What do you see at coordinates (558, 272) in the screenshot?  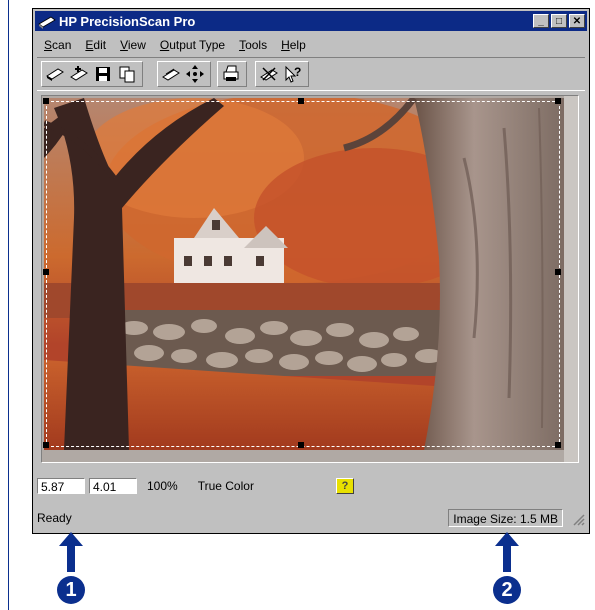 I see `resize-handle-e` at bounding box center [558, 272].